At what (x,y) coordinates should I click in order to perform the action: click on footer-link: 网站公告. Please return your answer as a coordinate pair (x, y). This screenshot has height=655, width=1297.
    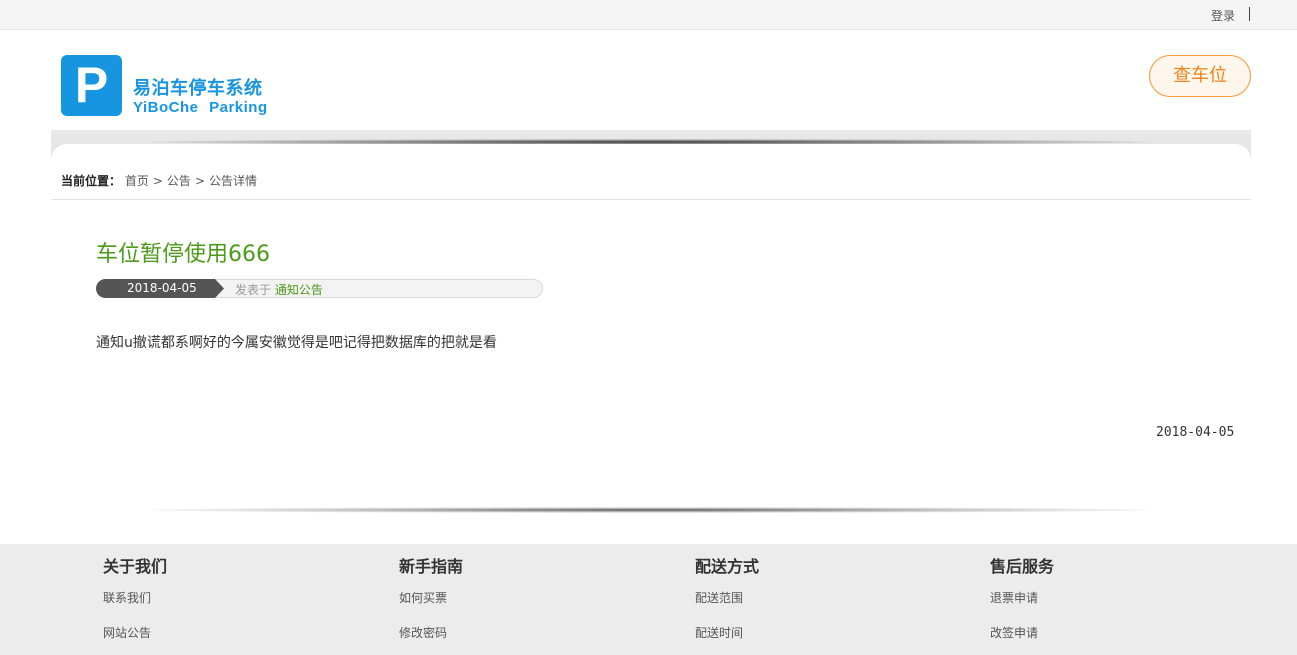
    Looking at the image, I should click on (127, 632).